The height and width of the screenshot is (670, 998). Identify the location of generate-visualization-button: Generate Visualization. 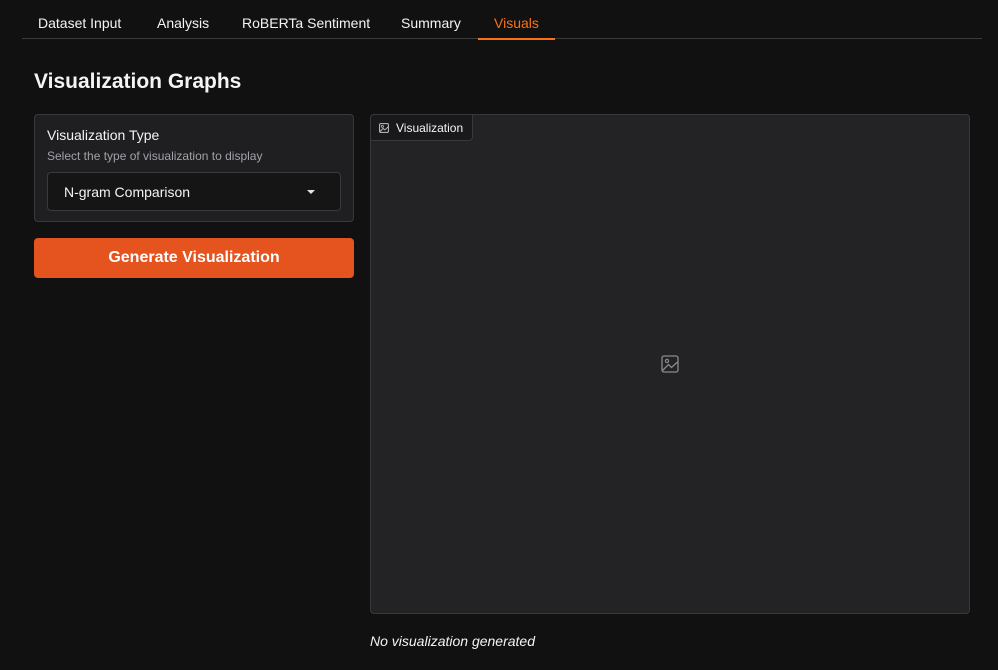
(194, 258).